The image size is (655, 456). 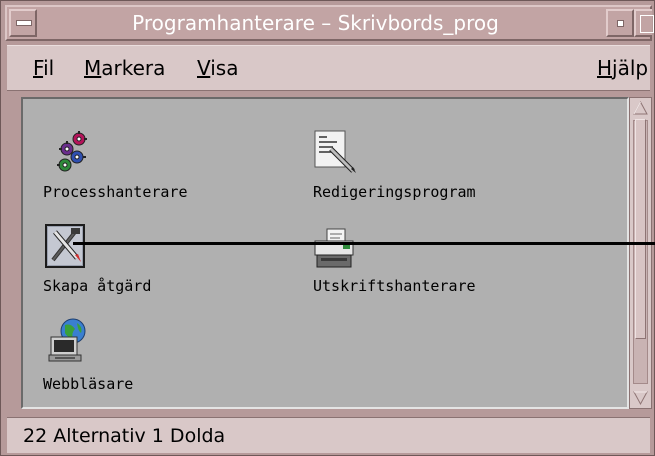 What do you see at coordinates (115, 192) in the screenshot?
I see `icon-label-processhanterare: Processhanterare` at bounding box center [115, 192].